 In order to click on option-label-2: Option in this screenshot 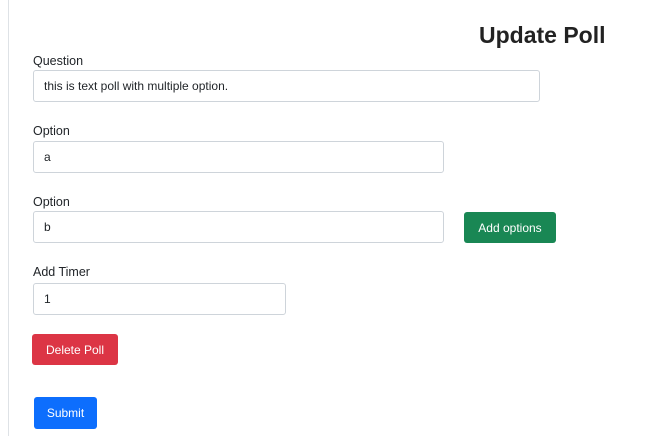, I will do `click(51, 202)`.